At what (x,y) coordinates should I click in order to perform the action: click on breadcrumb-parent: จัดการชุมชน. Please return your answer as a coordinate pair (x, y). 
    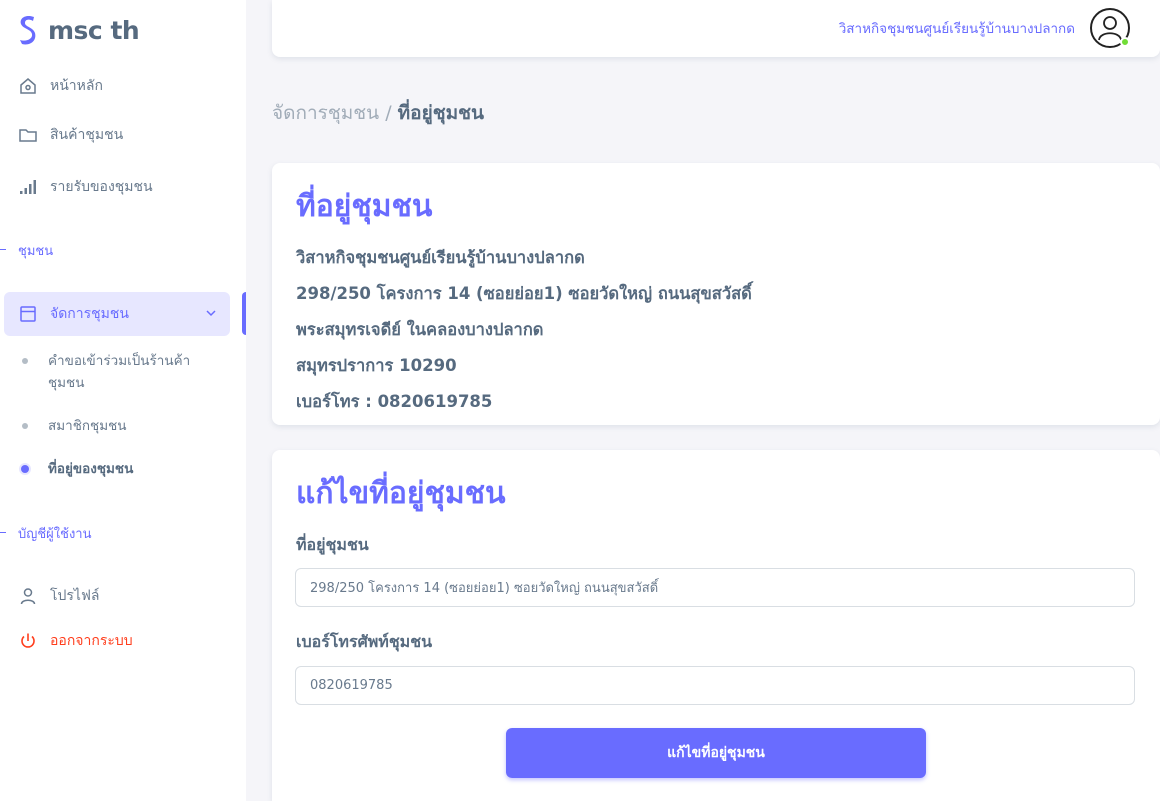
    Looking at the image, I should click on (325, 113).